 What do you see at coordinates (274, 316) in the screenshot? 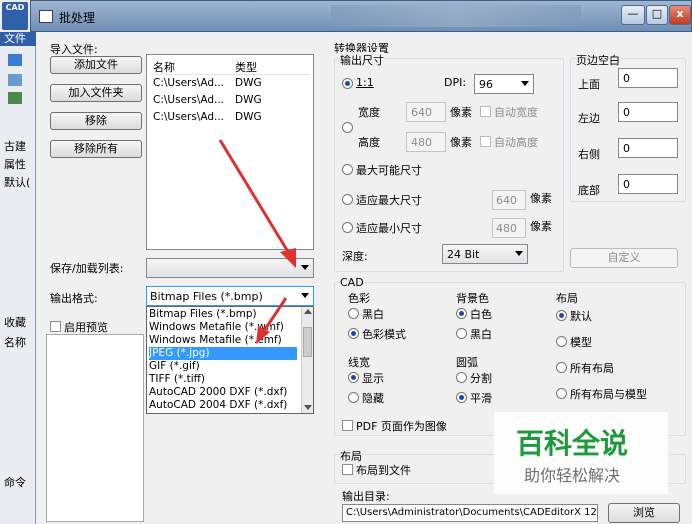
I see `arrow-to-jpeg` at bounding box center [274, 316].